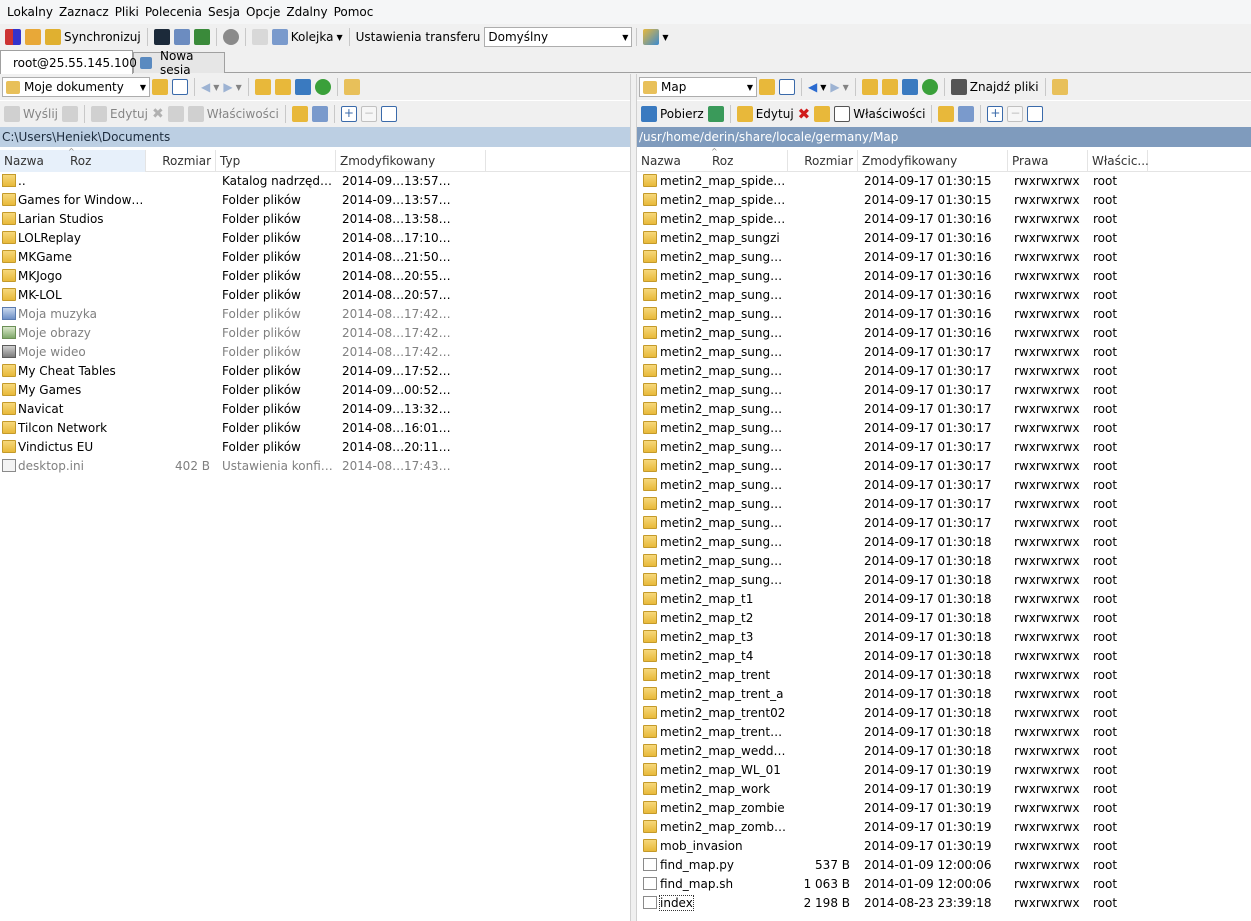 The image size is (1251, 921). I want to click on refresh-session-button, so click(202, 37).